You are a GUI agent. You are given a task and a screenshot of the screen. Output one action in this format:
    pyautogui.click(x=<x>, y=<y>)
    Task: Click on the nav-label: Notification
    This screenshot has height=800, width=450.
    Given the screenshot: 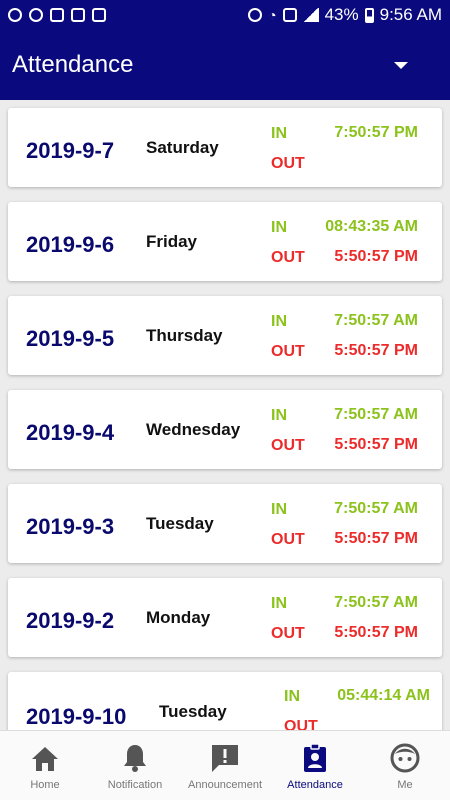 What is the action you would take?
    pyautogui.click(x=135, y=785)
    